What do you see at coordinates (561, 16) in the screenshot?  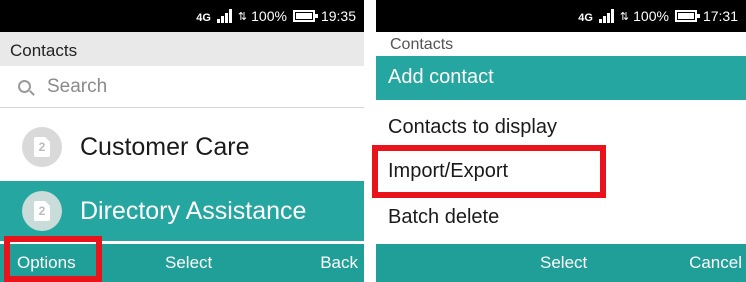 I see `status-bar: 4G ⇅ 100% 17:31` at bounding box center [561, 16].